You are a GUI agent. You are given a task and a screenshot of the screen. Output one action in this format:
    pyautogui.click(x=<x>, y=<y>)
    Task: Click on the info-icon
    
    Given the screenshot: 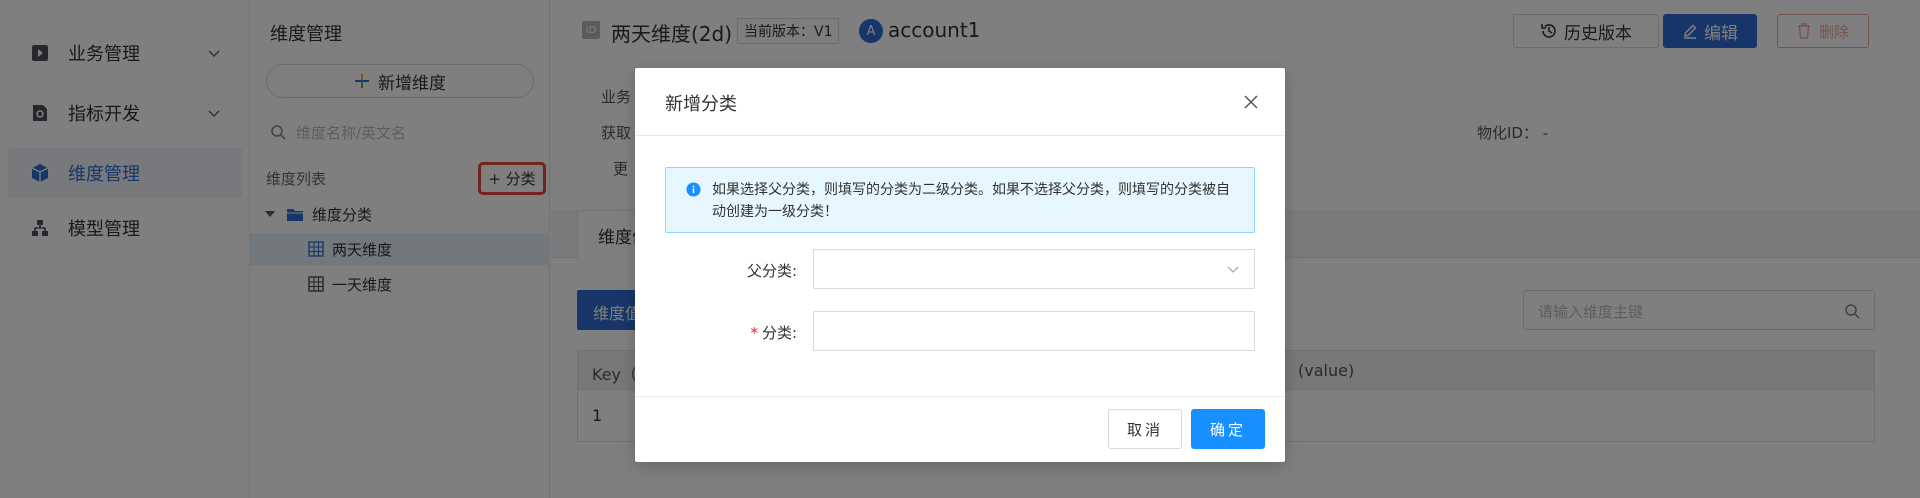 What is the action you would take?
    pyautogui.click(x=693, y=189)
    